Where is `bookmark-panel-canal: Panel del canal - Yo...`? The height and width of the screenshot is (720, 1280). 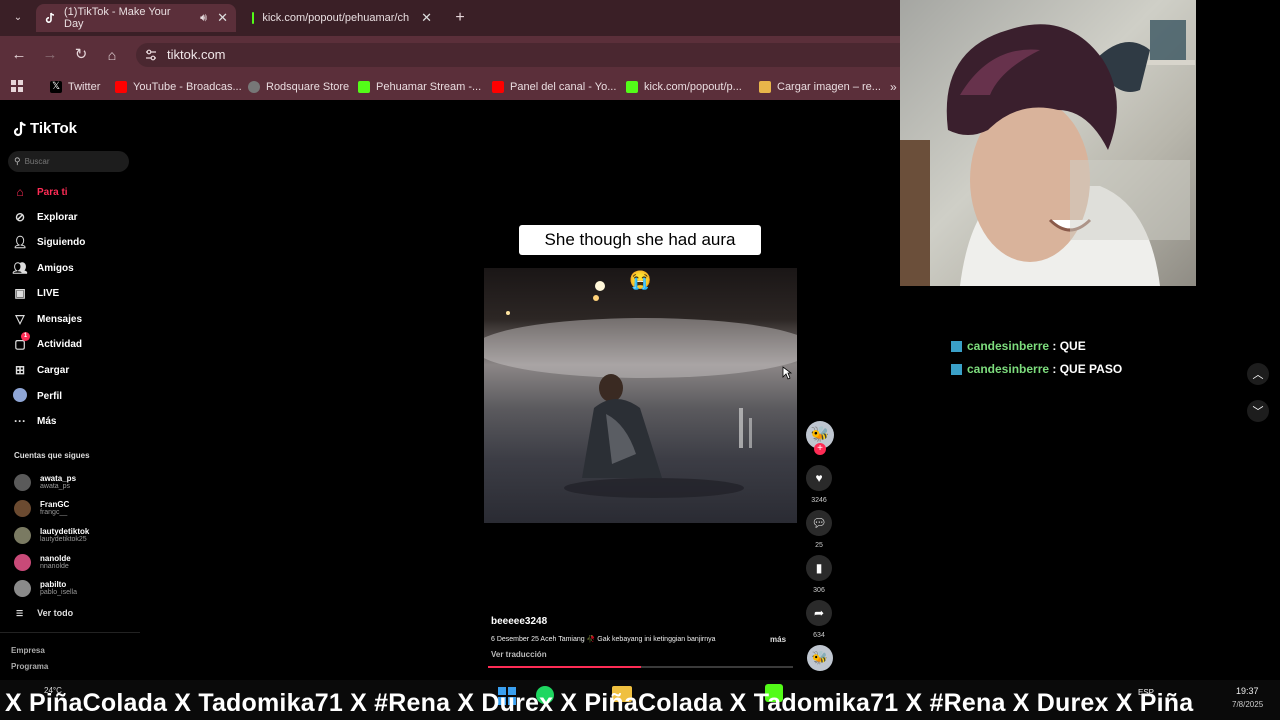
bookmark-panel-canal: Panel del canal - Yo... is located at coordinates (554, 87).